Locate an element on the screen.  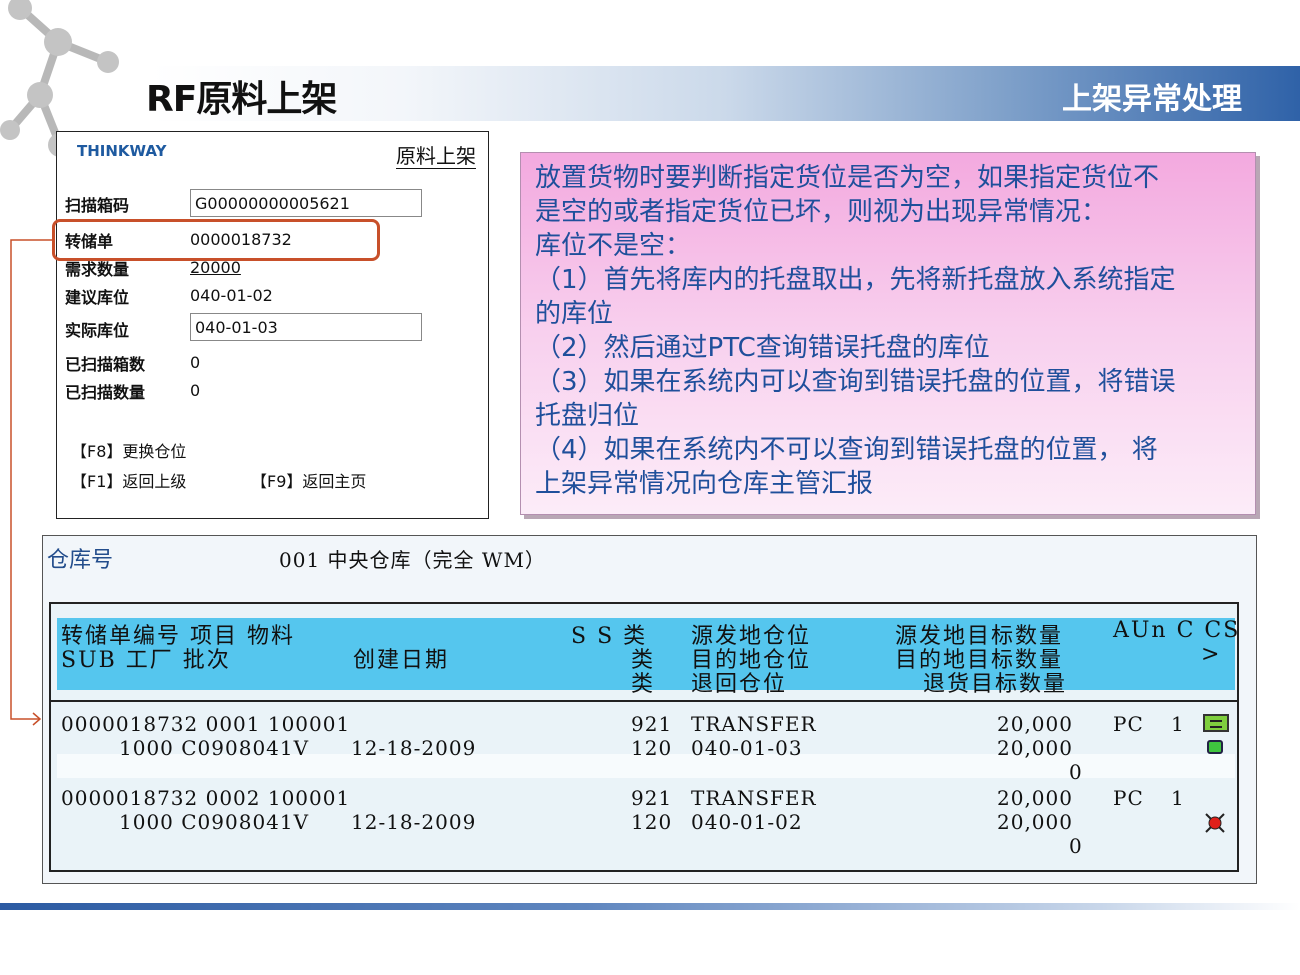
header-separator is located at coordinates (644, 701).